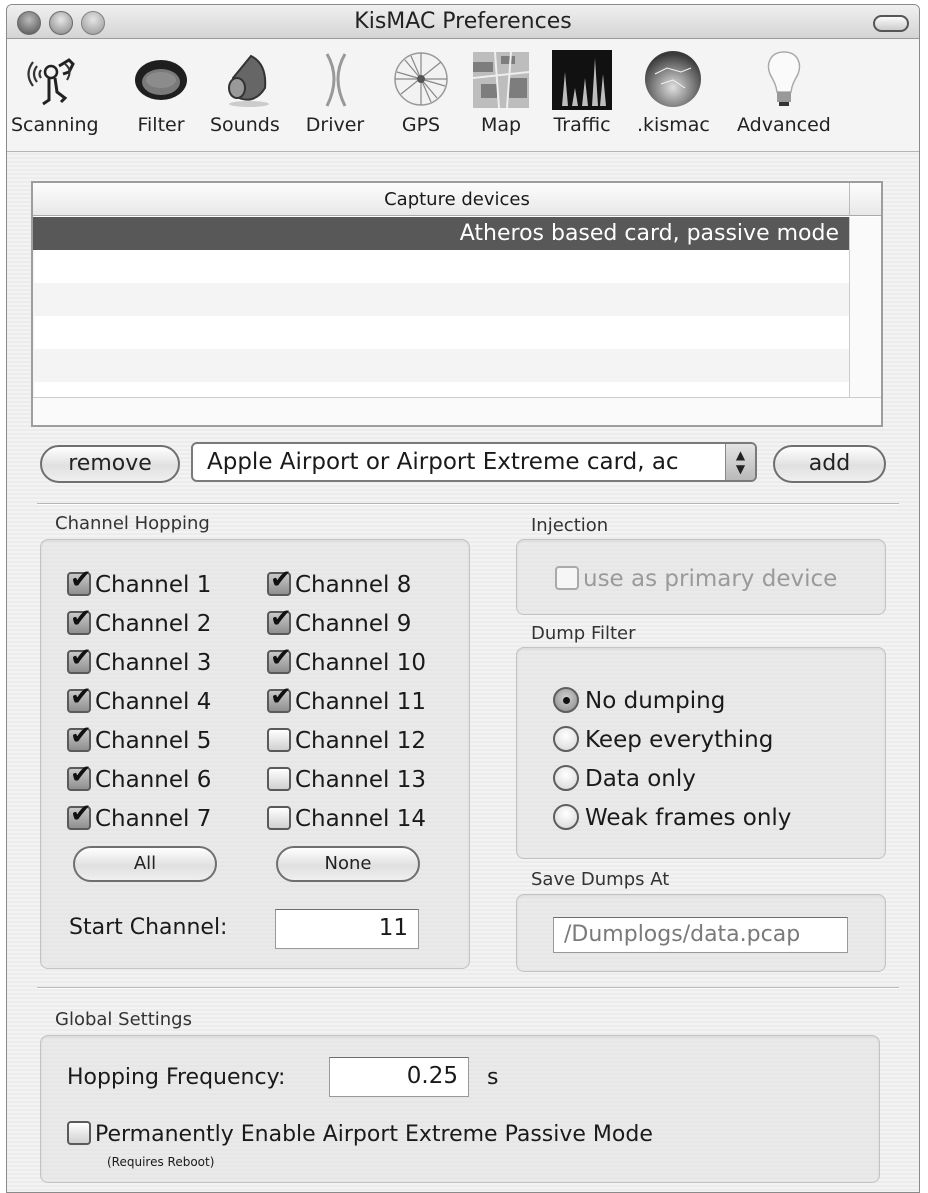 Image resolution: width=928 pixels, height=1193 pixels. I want to click on channel-checkbox: Channel 3, so click(139, 660).